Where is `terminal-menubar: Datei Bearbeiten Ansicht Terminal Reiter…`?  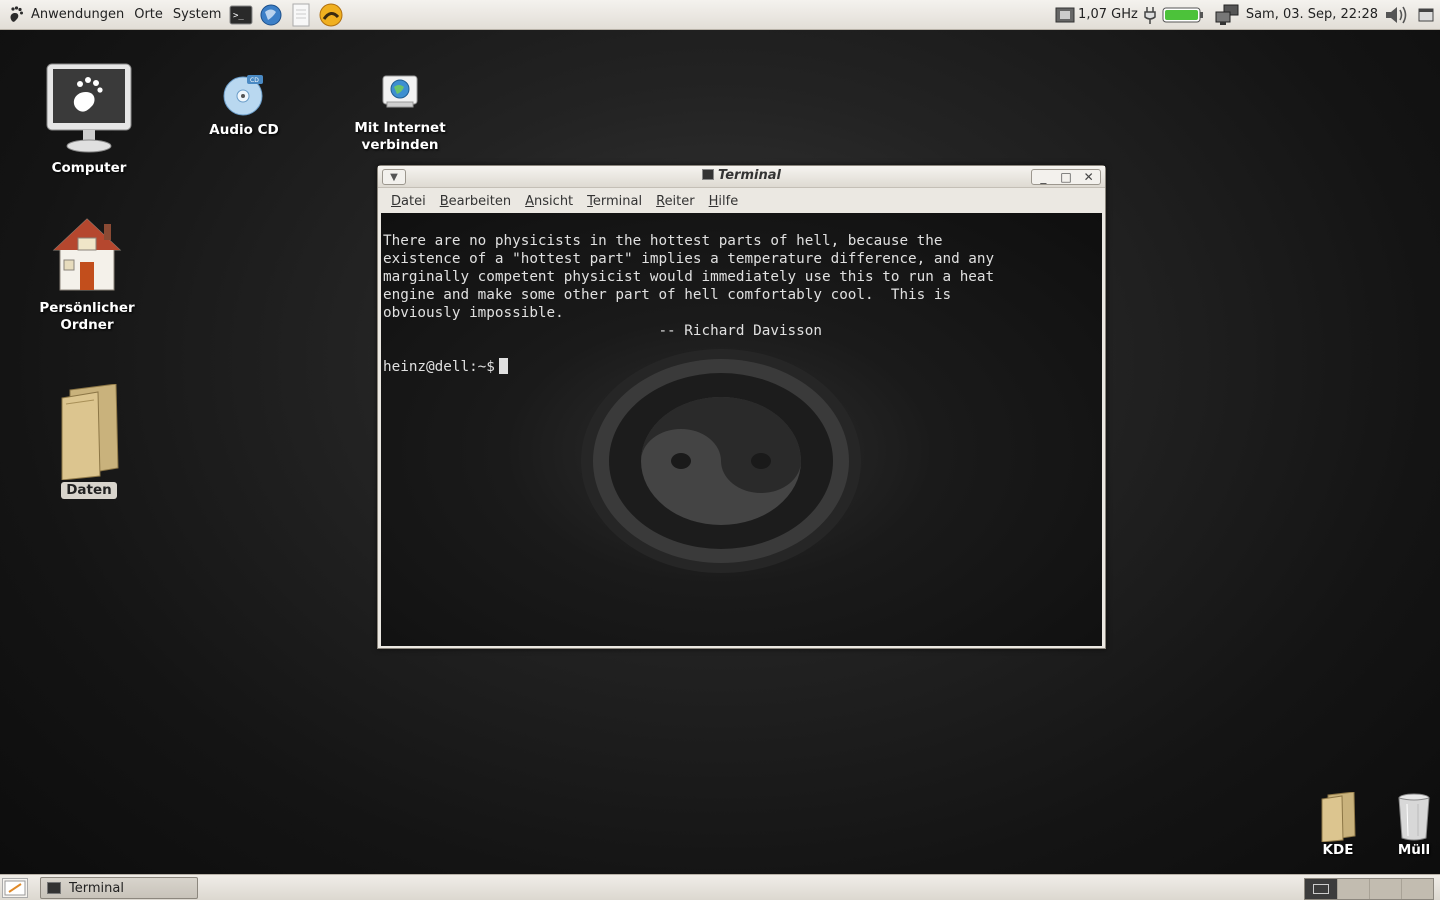 terminal-menubar: Datei Bearbeiten Ansicht Terminal Reiter… is located at coordinates (741, 201).